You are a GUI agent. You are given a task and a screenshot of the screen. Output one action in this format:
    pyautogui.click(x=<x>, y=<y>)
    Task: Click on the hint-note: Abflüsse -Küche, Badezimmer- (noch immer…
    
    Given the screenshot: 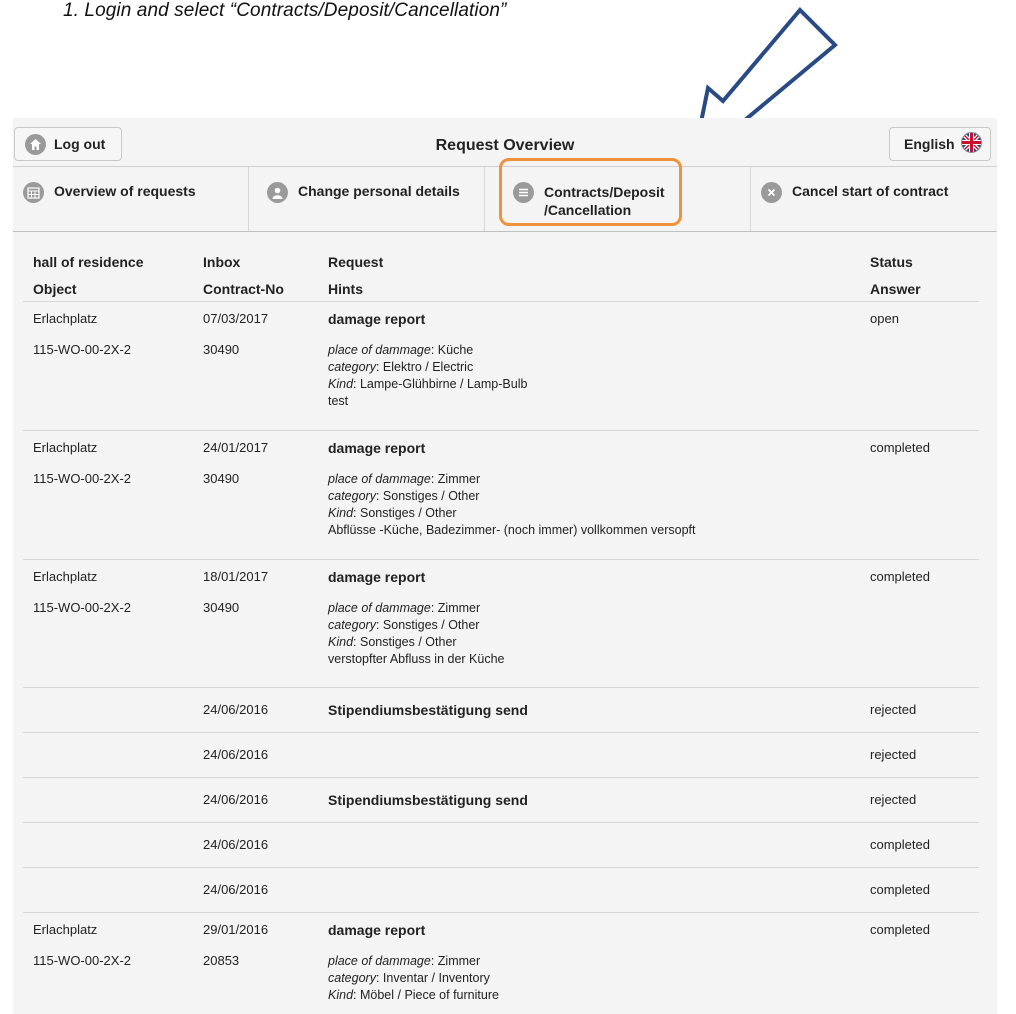 What is the action you would take?
    pyautogui.click(x=512, y=530)
    